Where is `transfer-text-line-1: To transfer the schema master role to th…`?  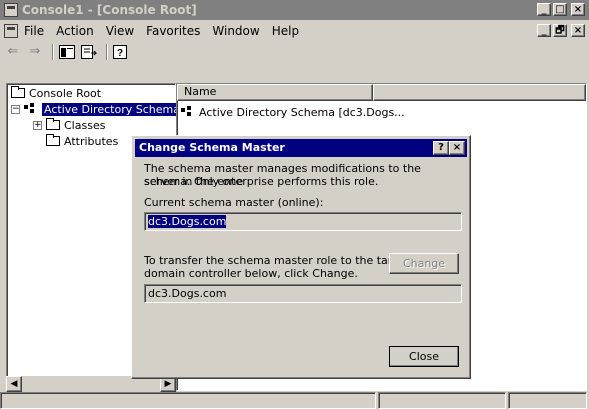 transfer-text-line-1: To transfer the schema master role to th… is located at coordinates (284, 260).